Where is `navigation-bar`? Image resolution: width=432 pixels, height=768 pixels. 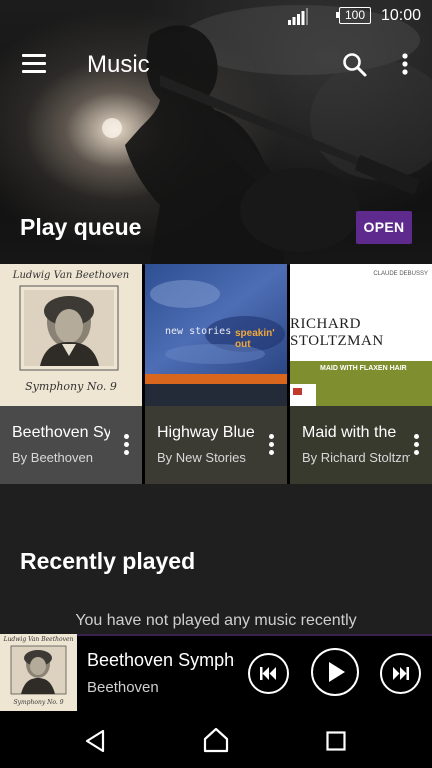
navigation-bar is located at coordinates (216, 740).